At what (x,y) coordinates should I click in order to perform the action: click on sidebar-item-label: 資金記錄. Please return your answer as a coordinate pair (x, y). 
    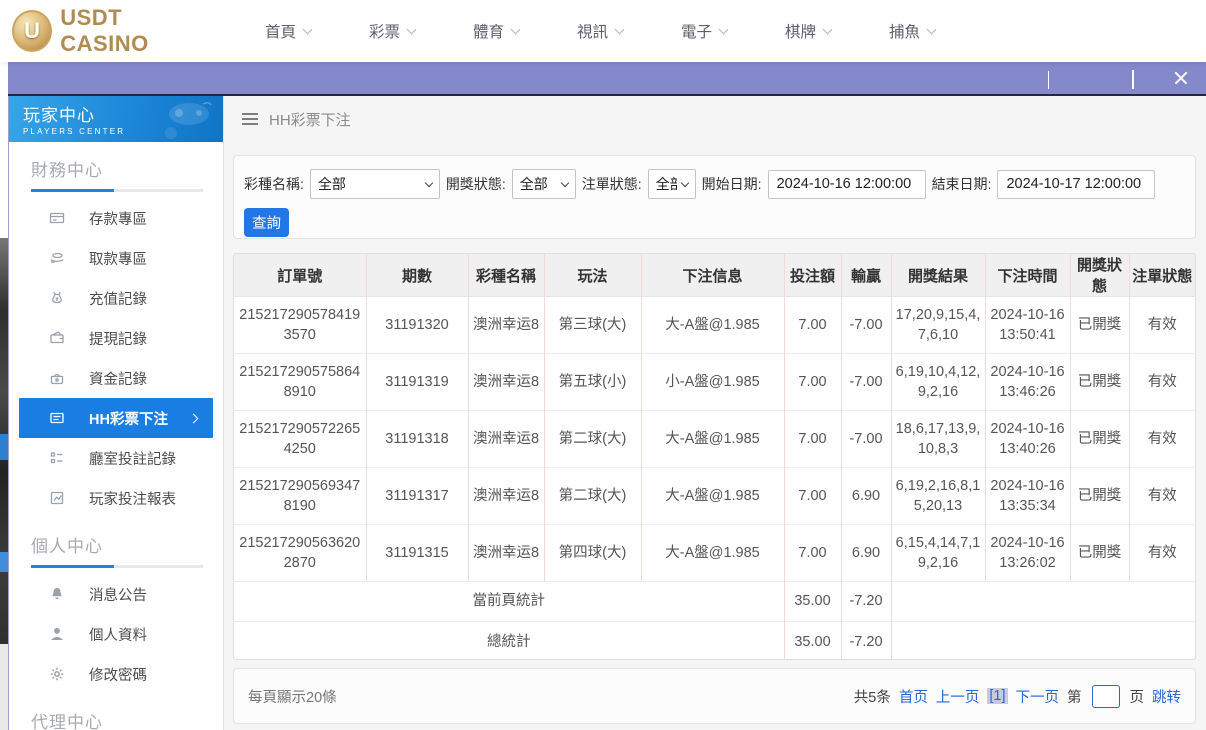
    Looking at the image, I should click on (118, 379).